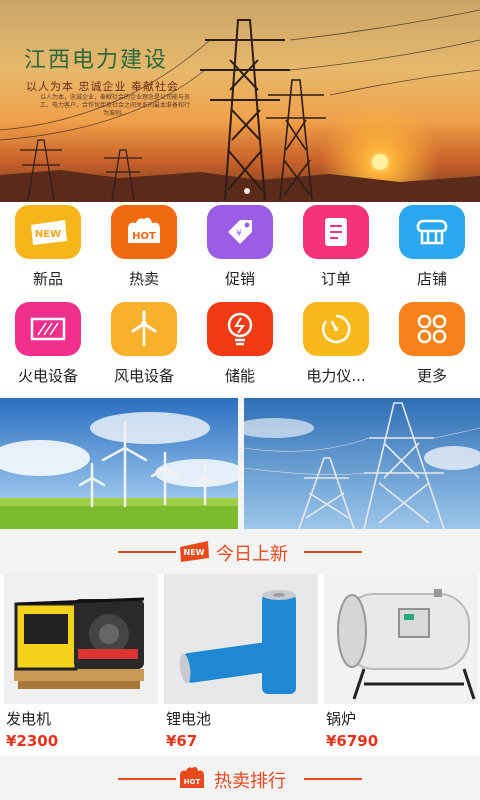 The image size is (480, 800). What do you see at coordinates (102, 86) in the screenshot?
I see `banner-slogan: 以人为本 忠诚企业 奉献社会` at bounding box center [102, 86].